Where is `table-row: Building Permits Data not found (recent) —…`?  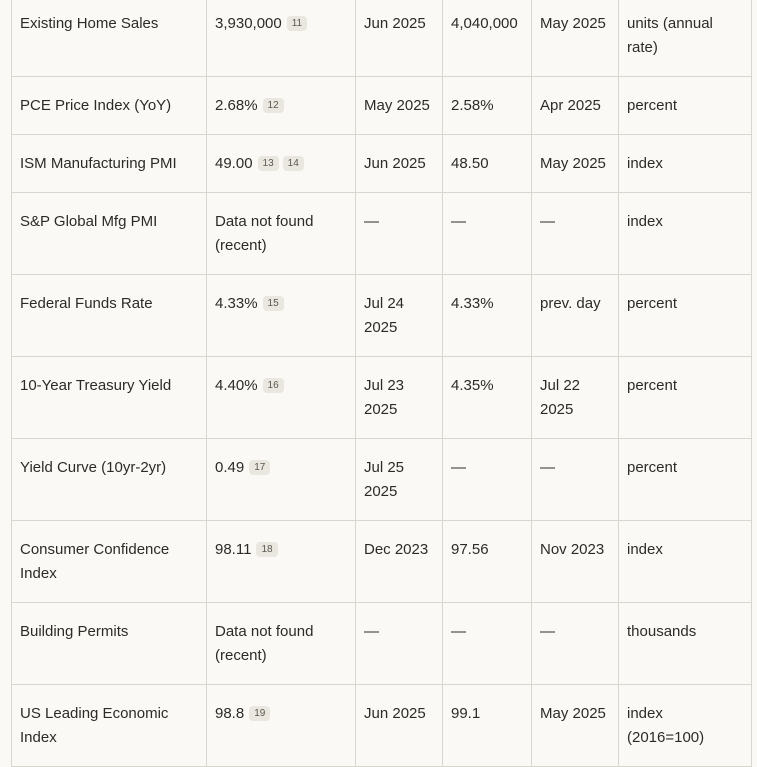
table-row: Building Permits Data not found (recent) —… is located at coordinates (381, 643).